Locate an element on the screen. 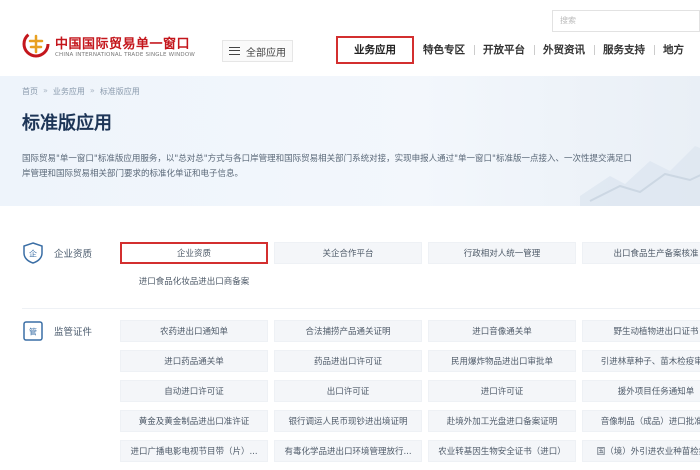 The height and width of the screenshot is (470, 700). app-tile-customs-enterprise-platform: 关企合作平台 is located at coordinates (348, 253).